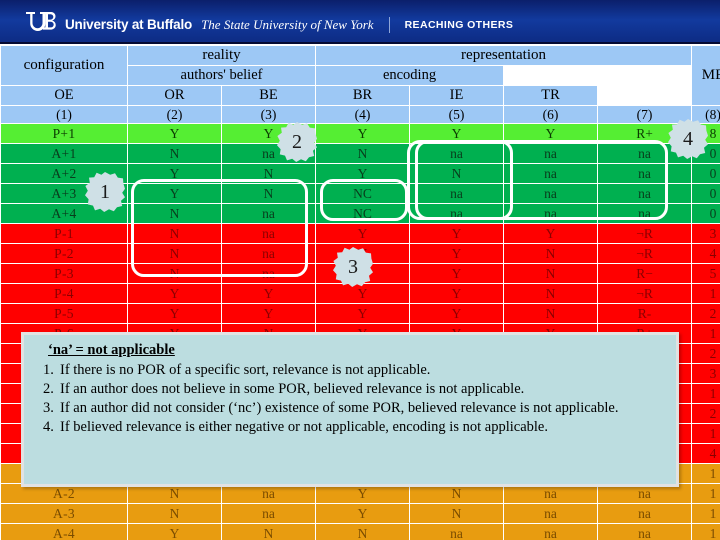  I want to click on table-row: P-4 Y Y Y Y N ¬R 1, so click(360, 293).